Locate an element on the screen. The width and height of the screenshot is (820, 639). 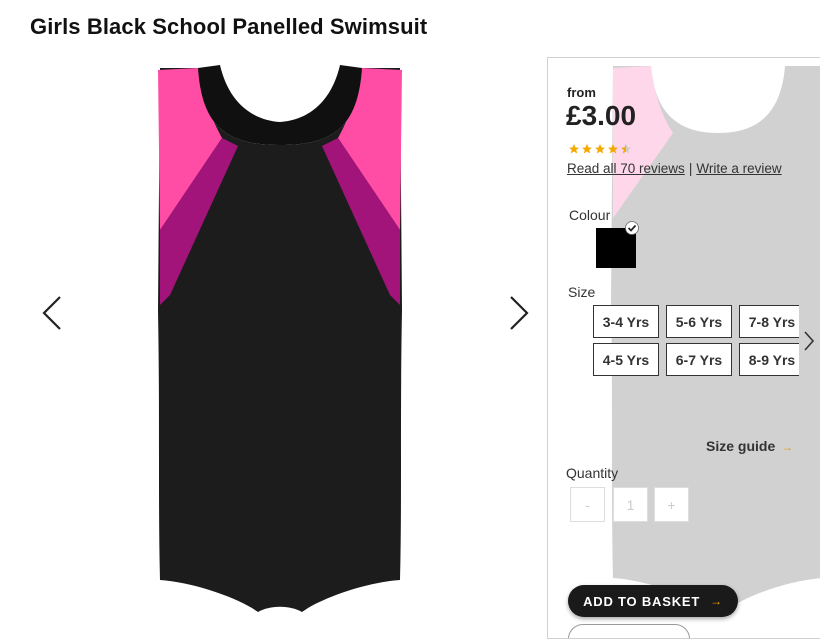
size-option: 4-5 Yrs is located at coordinates (626, 359).